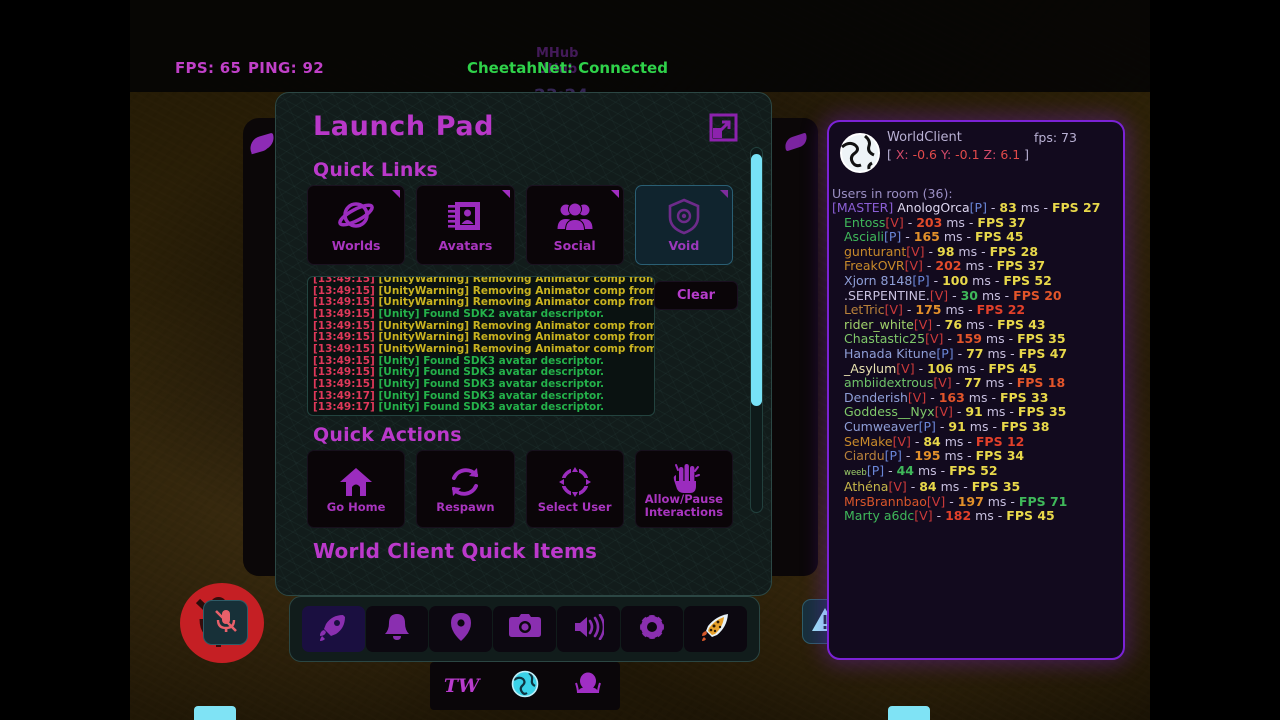  I want to click on user-list-item: Chastastic25[V] - 159 ms - FPS 35, so click(976, 339).